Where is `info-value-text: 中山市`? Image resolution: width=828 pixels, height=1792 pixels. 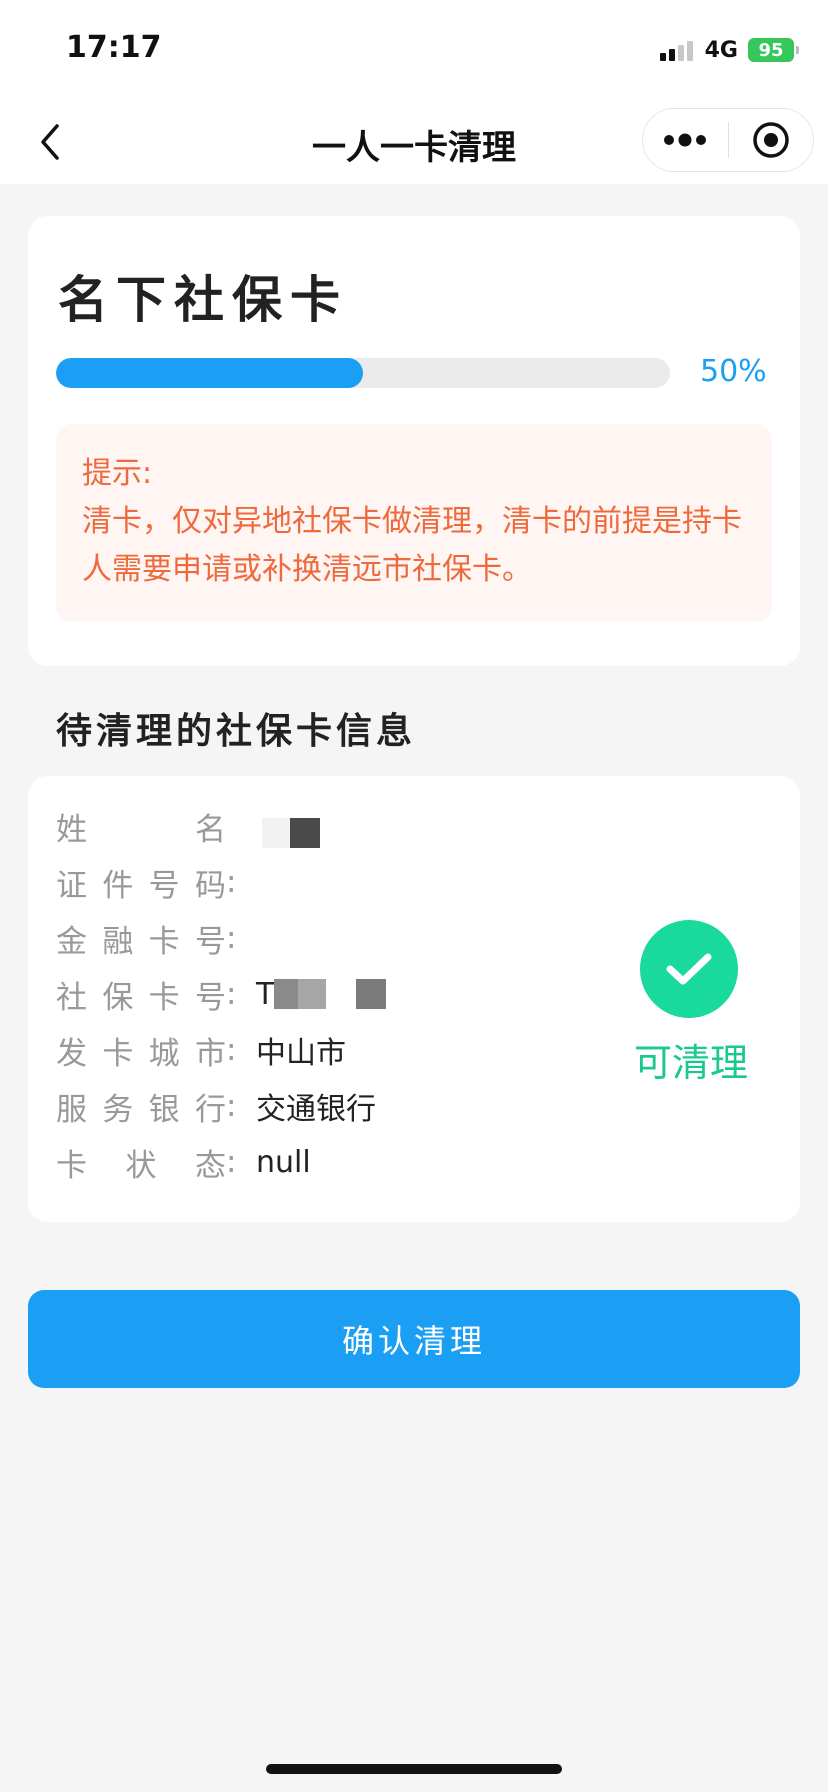
info-value-text: 中山市 is located at coordinates (301, 1053).